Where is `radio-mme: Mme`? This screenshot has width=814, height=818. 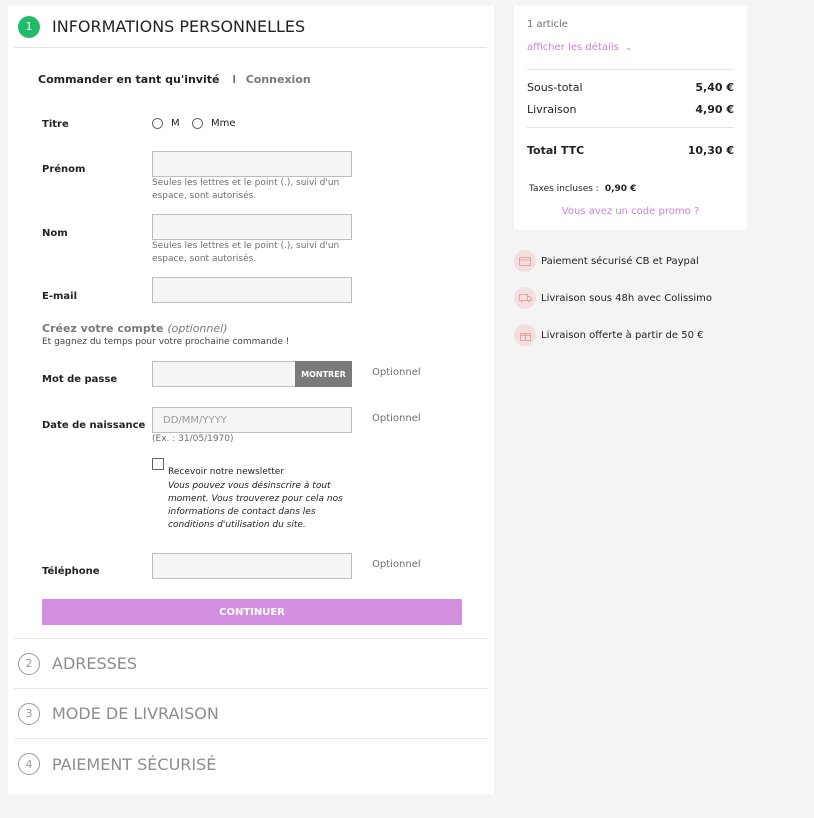
radio-mme: Mme is located at coordinates (214, 123).